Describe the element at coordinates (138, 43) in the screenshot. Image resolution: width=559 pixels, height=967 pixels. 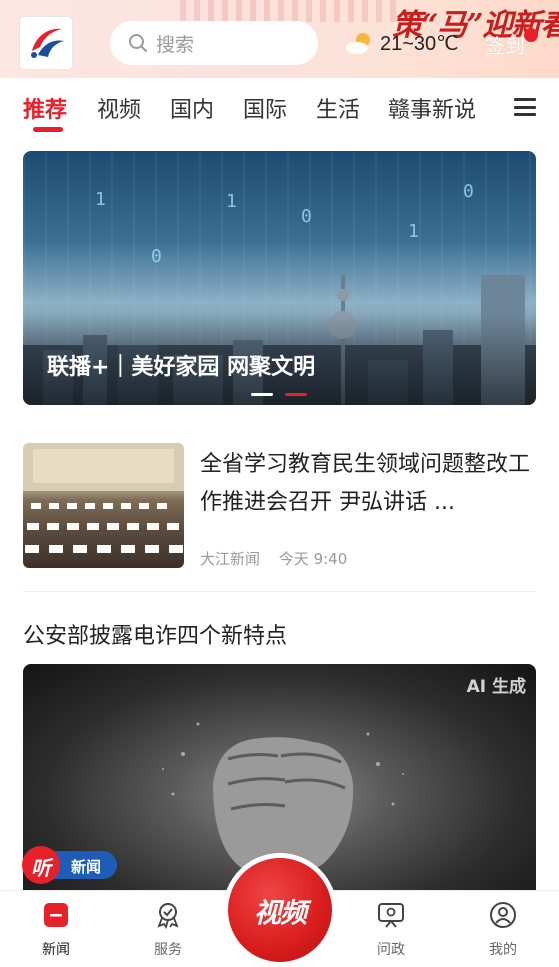
I see `search-icon` at that location.